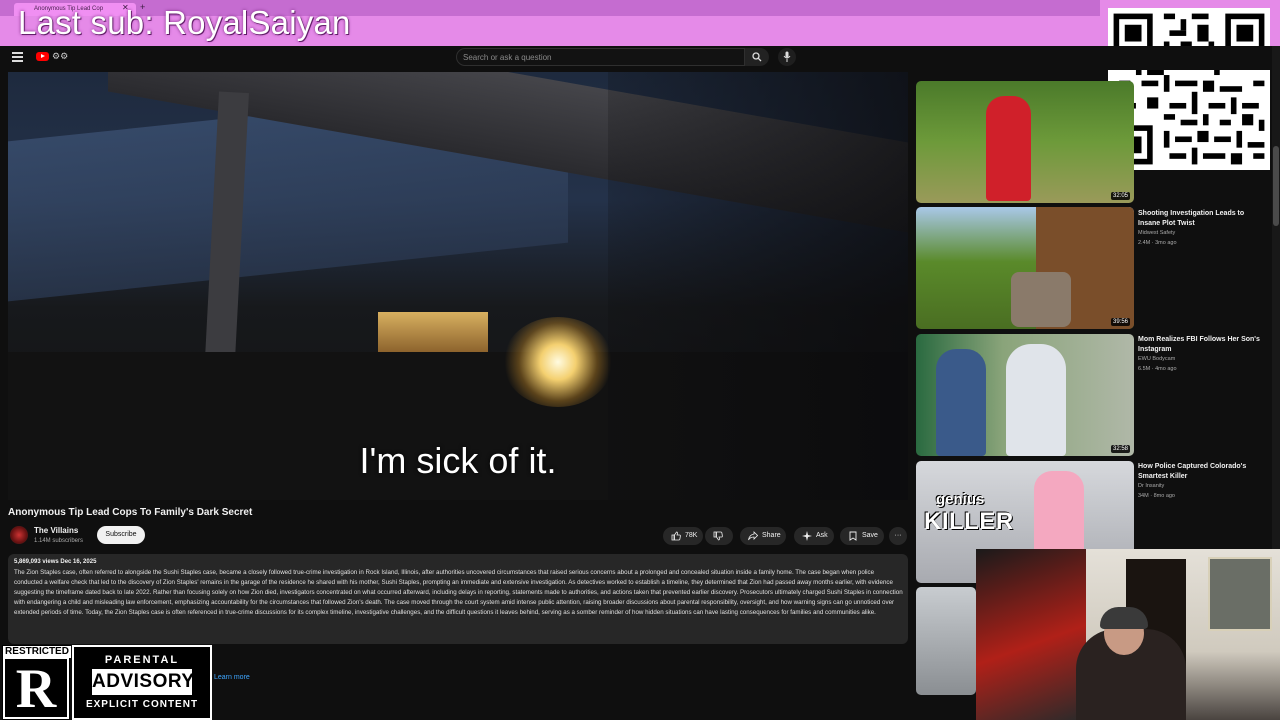 The height and width of the screenshot is (720, 1280). I want to click on more-actions-button: ···, so click(898, 536).